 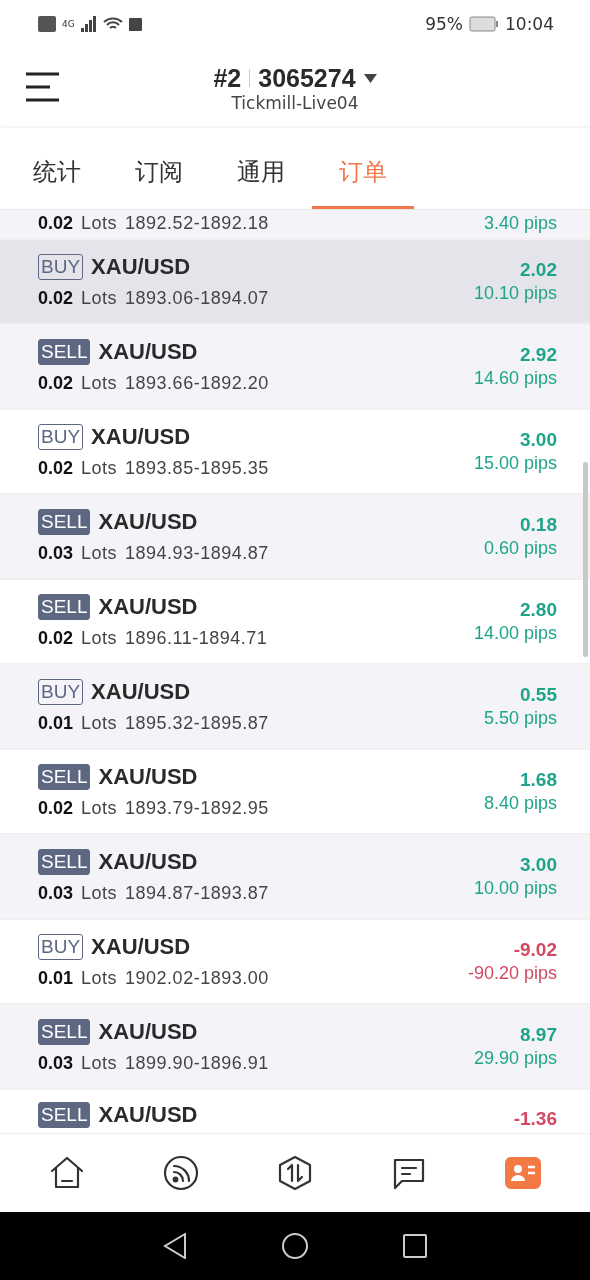 I want to click on order-row: 0.02 Lots 1892.52-1892.18 3.40 pips, so click(x=295, y=225).